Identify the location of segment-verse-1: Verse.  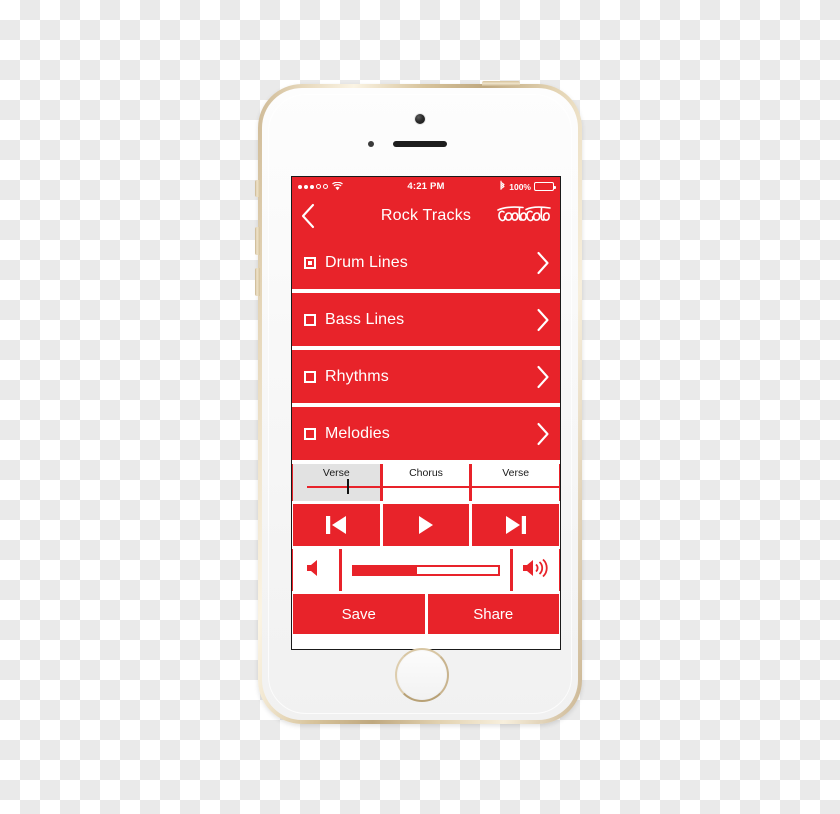
(336, 482).